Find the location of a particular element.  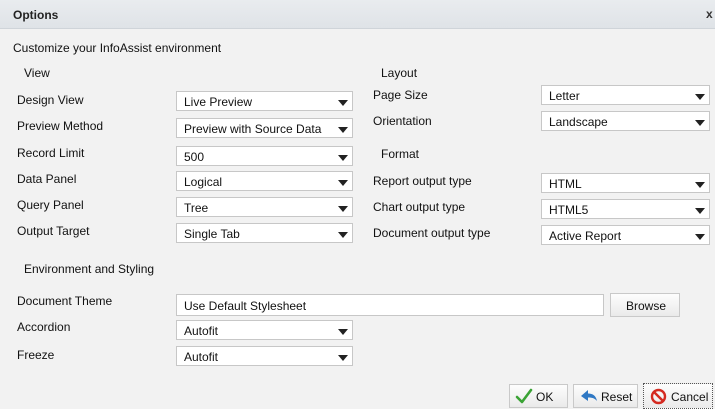

chart-output-label: Chart output type is located at coordinates (419, 207).